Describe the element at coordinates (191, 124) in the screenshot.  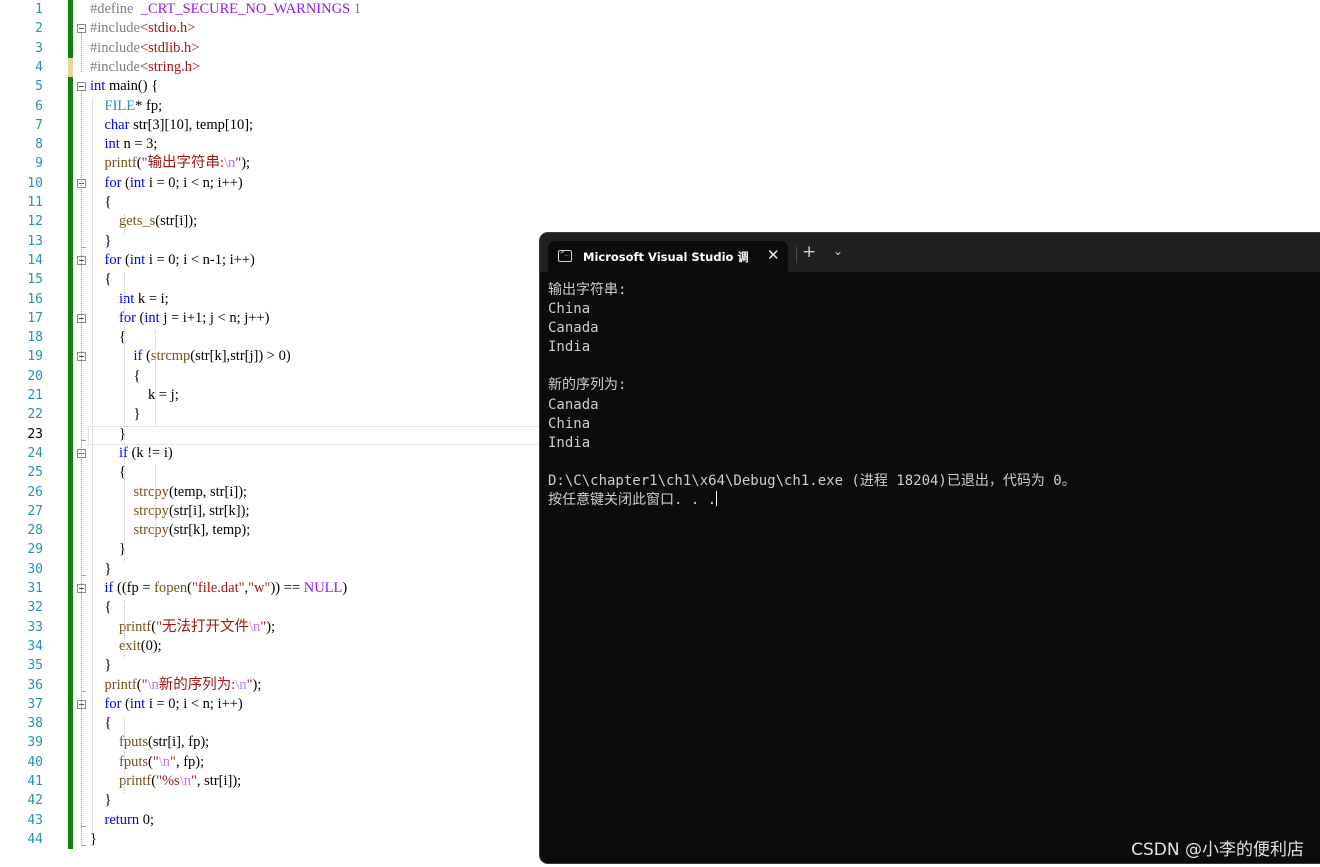
I see `code-token: str[3][10], temp[10];` at that location.